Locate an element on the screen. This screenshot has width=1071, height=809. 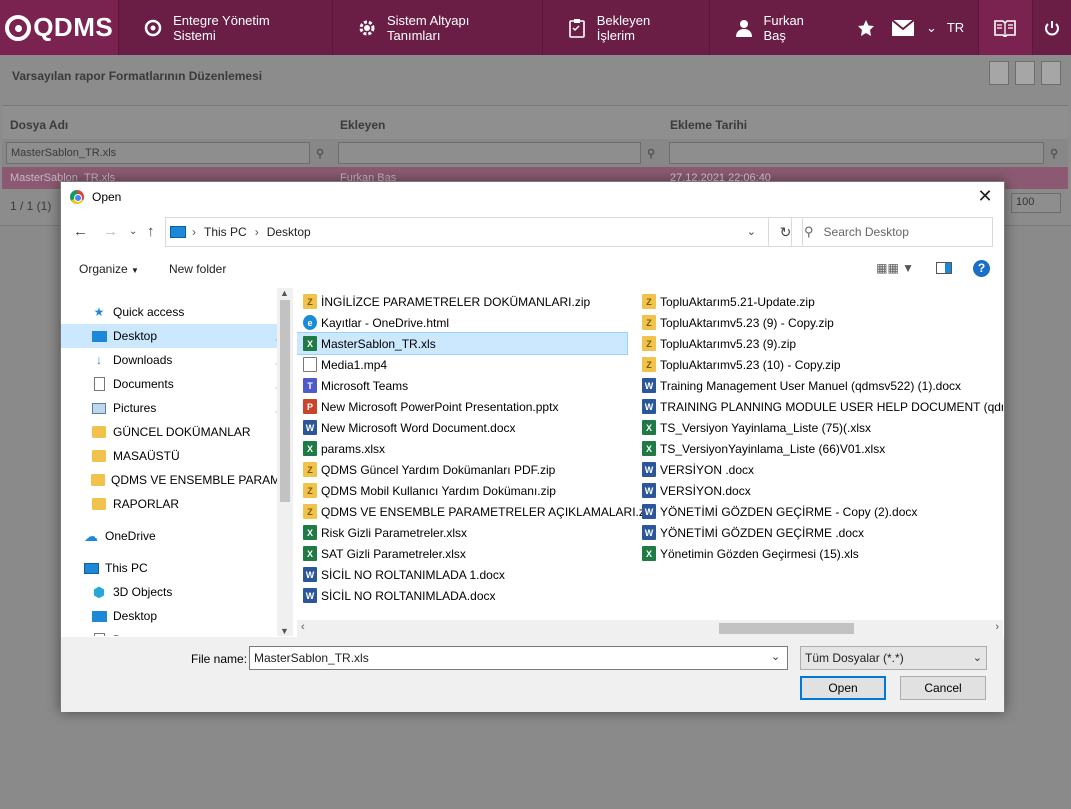
column-header: Ekleme Tarihi is located at coordinates (827, 122).